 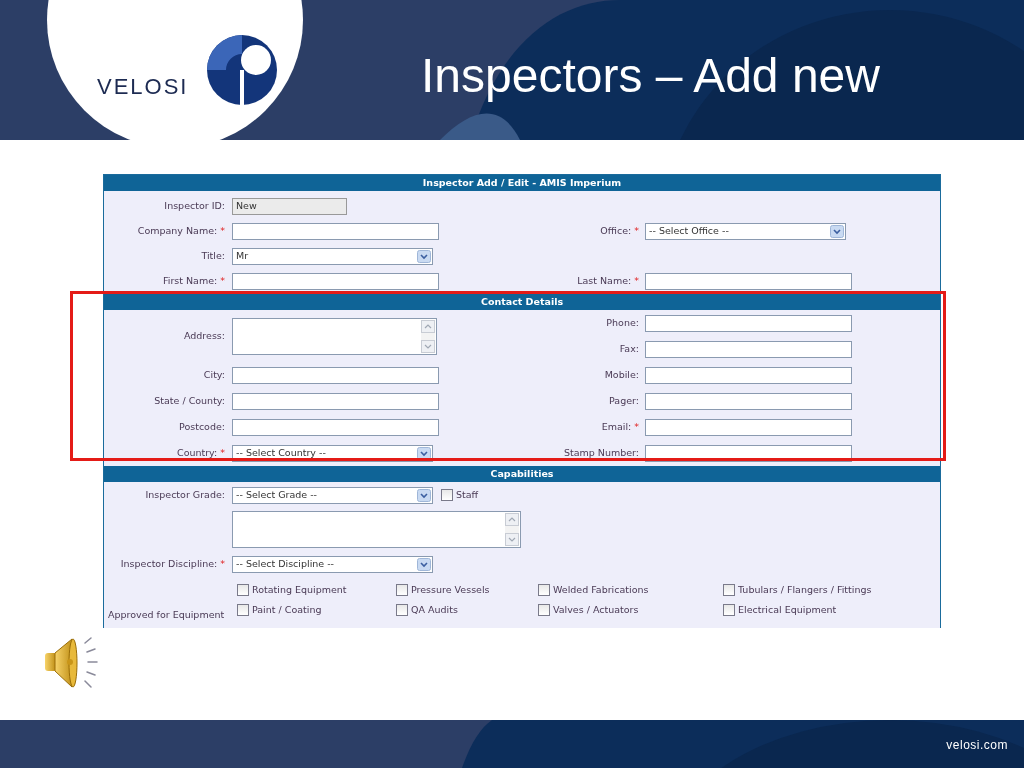 I want to click on field-label: Postcode:, so click(x=202, y=426).